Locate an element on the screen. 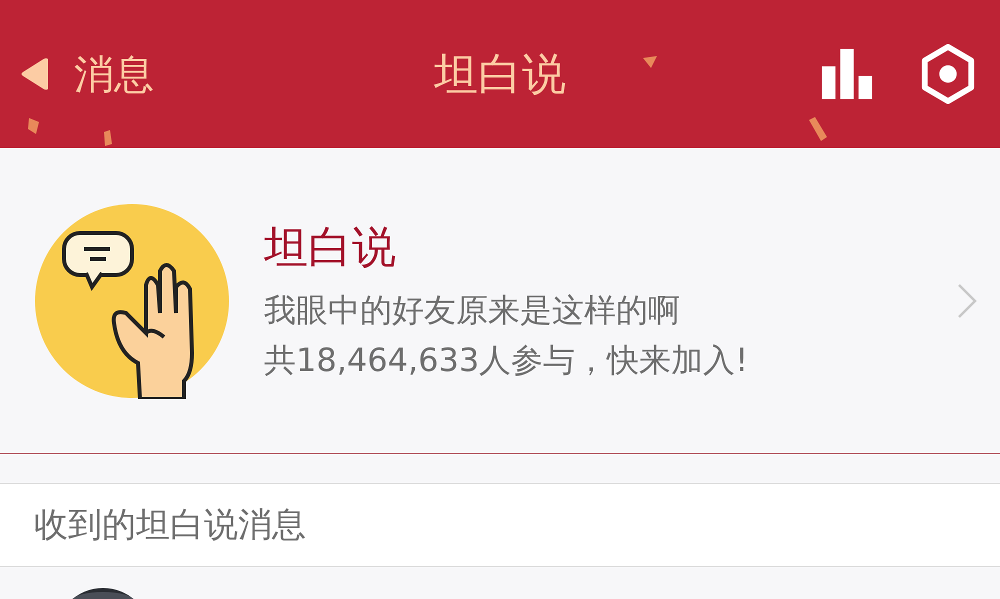  feature-subtitle: 我眼中的好友原来是这样的啊 is located at coordinates (472, 310).